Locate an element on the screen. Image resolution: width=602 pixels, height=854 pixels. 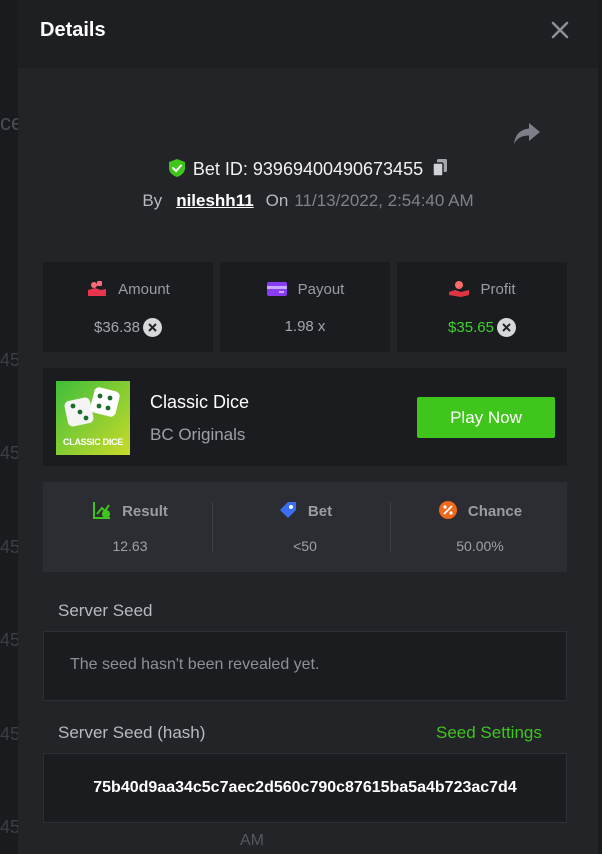
payout-card: Payout 1.98 x is located at coordinates (305, 307).